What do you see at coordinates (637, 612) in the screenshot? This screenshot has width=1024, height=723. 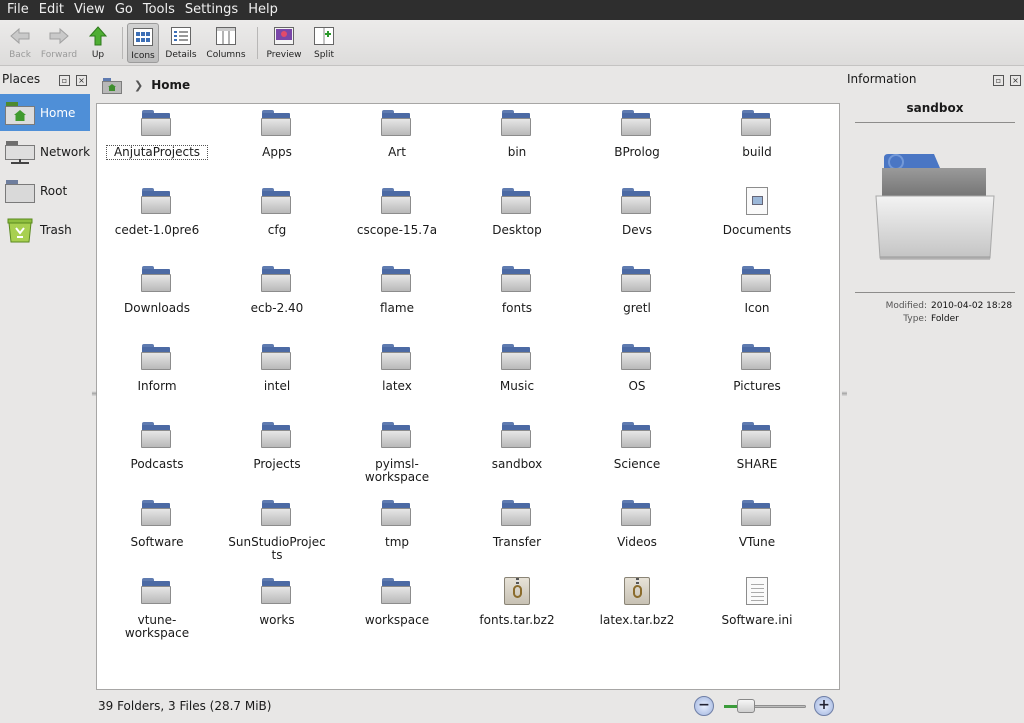 I see `file-item: latex.tar.bz2` at bounding box center [637, 612].